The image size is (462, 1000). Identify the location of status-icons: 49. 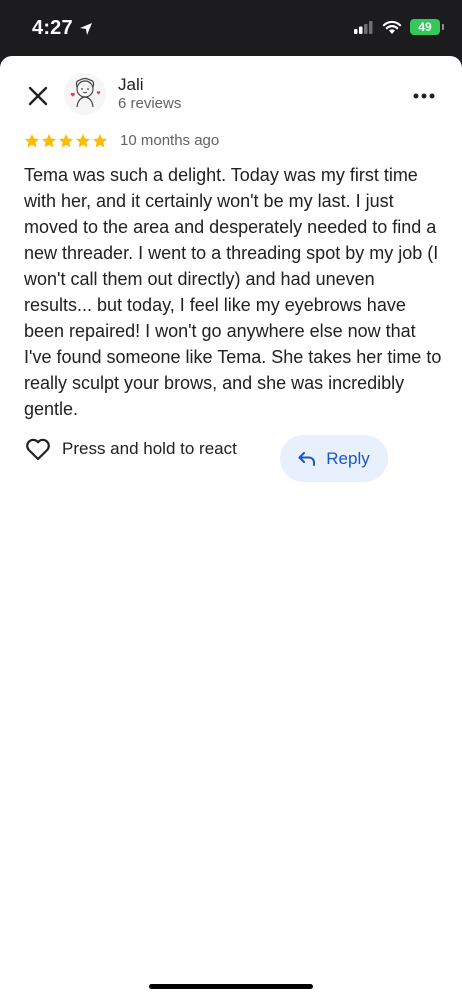
(399, 27).